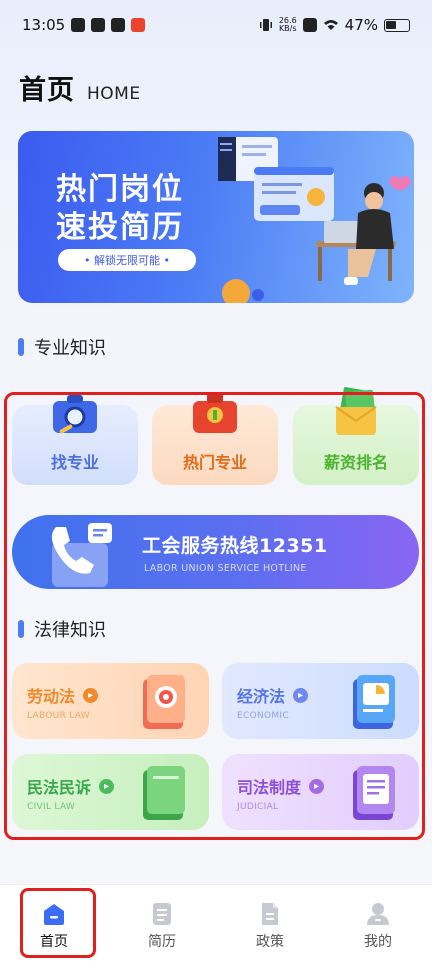  What do you see at coordinates (269, 787) in the screenshot?
I see `law-card-title-text: 司法制度` at bounding box center [269, 787].